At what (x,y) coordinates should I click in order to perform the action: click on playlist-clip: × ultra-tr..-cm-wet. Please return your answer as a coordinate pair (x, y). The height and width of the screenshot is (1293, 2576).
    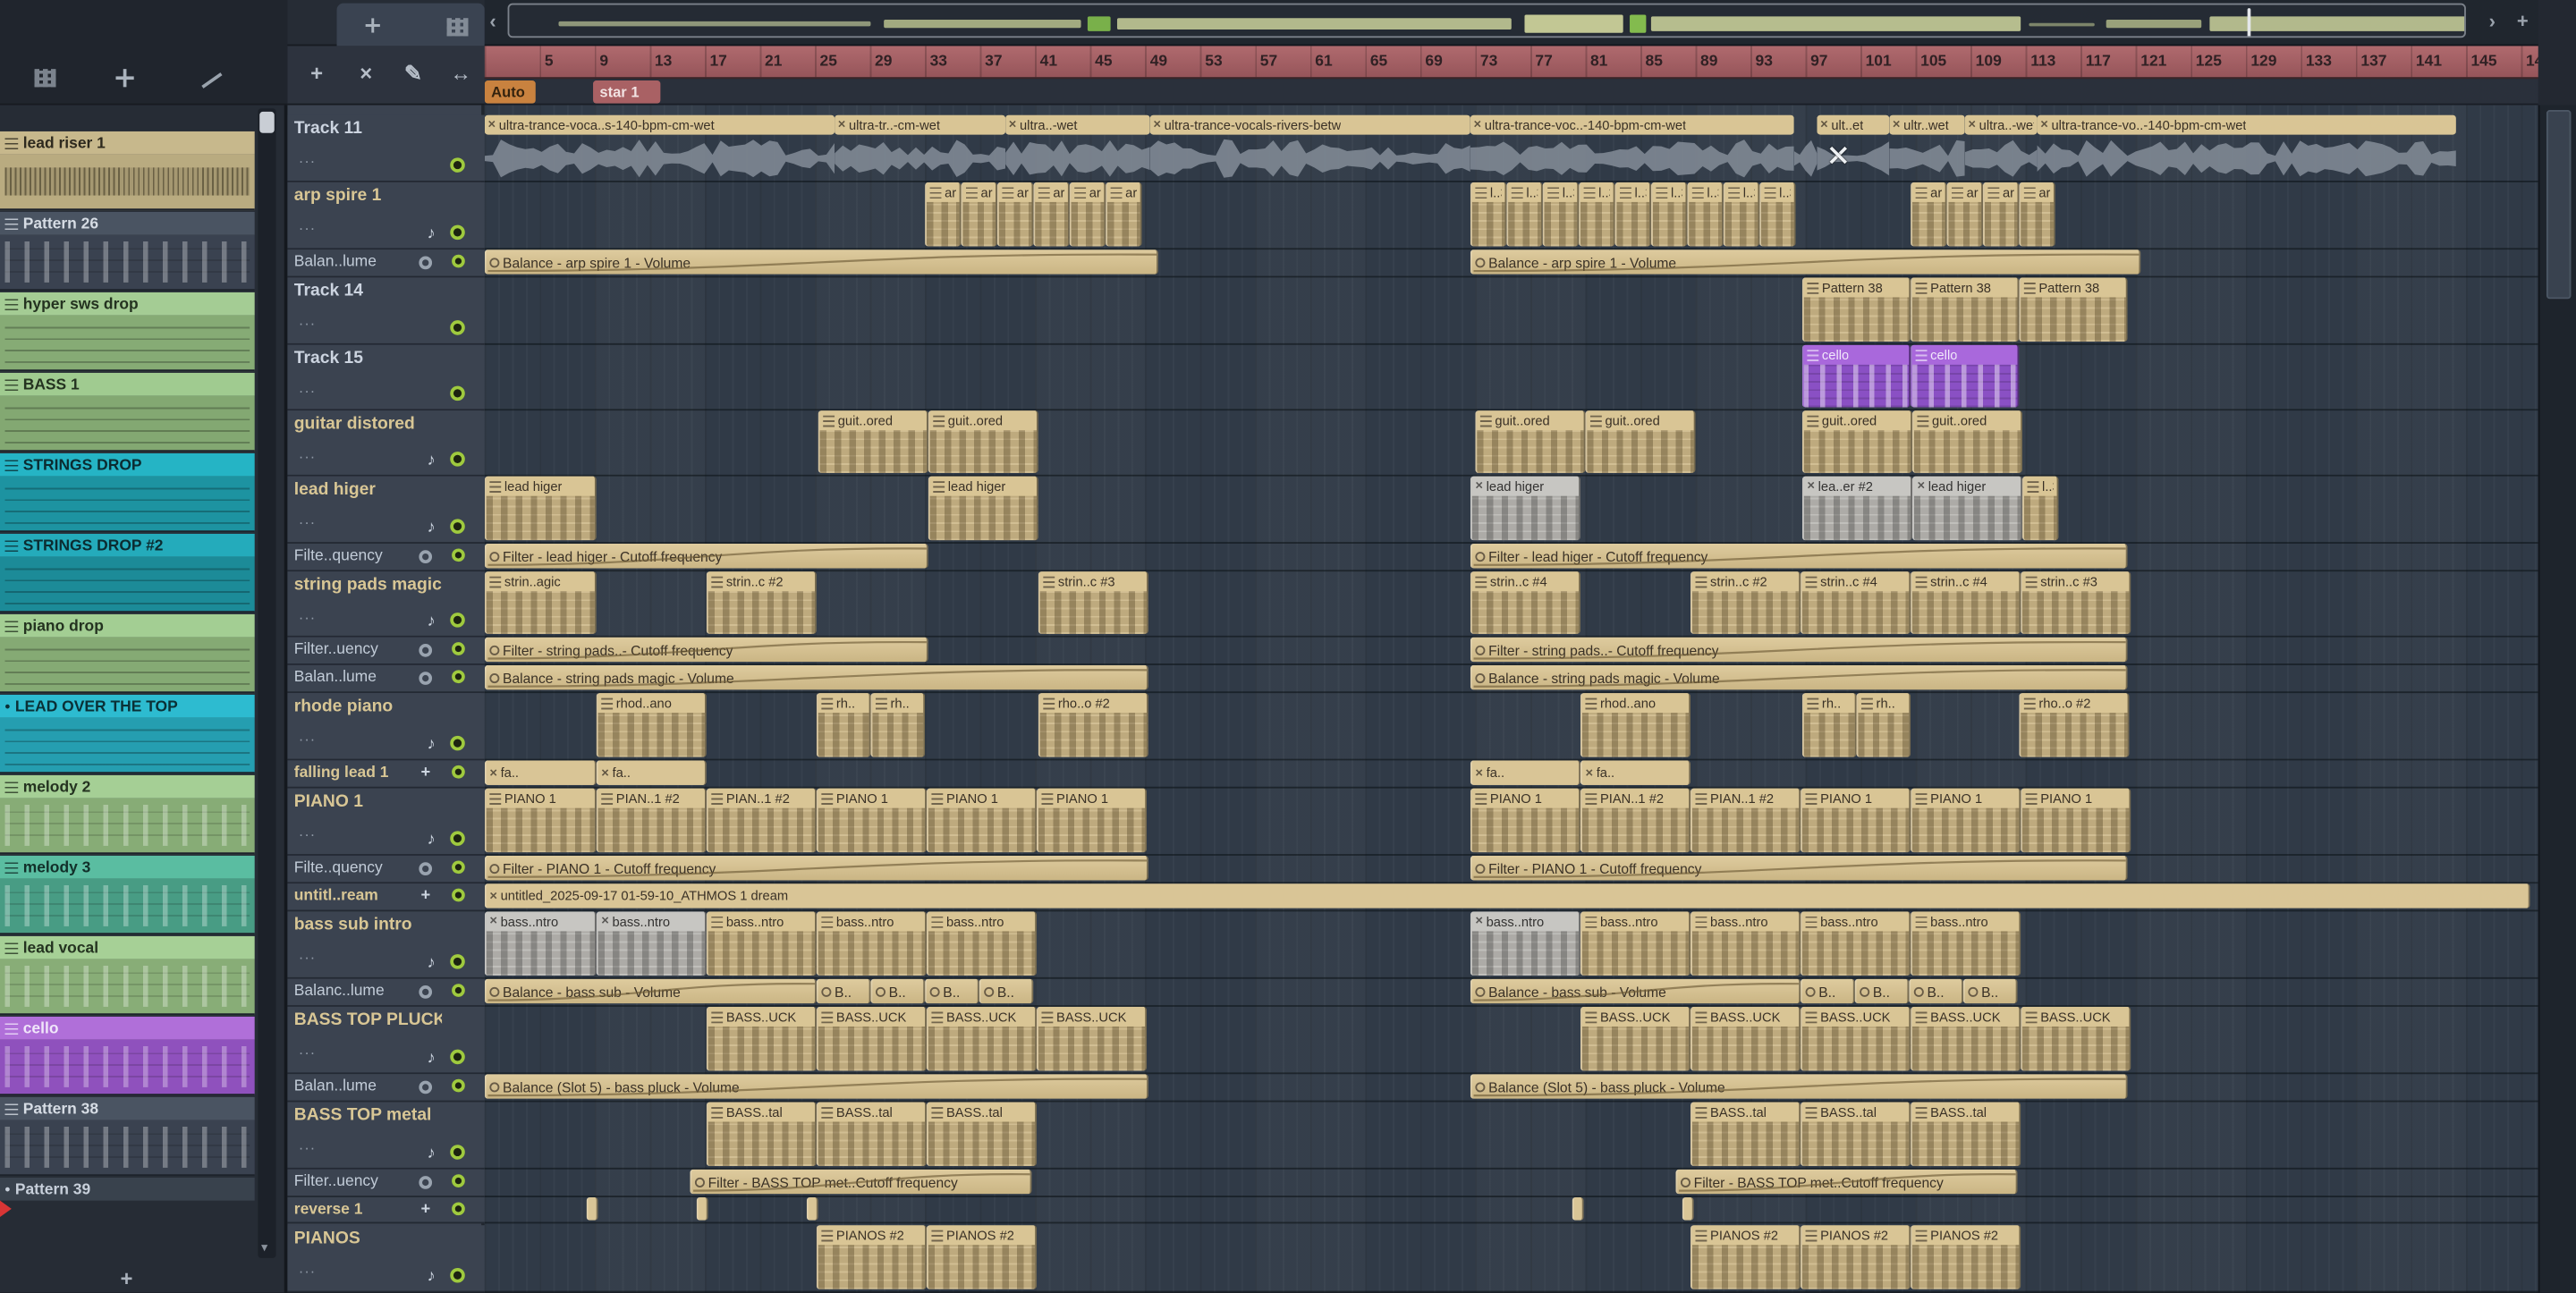
    Looking at the image, I should click on (920, 147).